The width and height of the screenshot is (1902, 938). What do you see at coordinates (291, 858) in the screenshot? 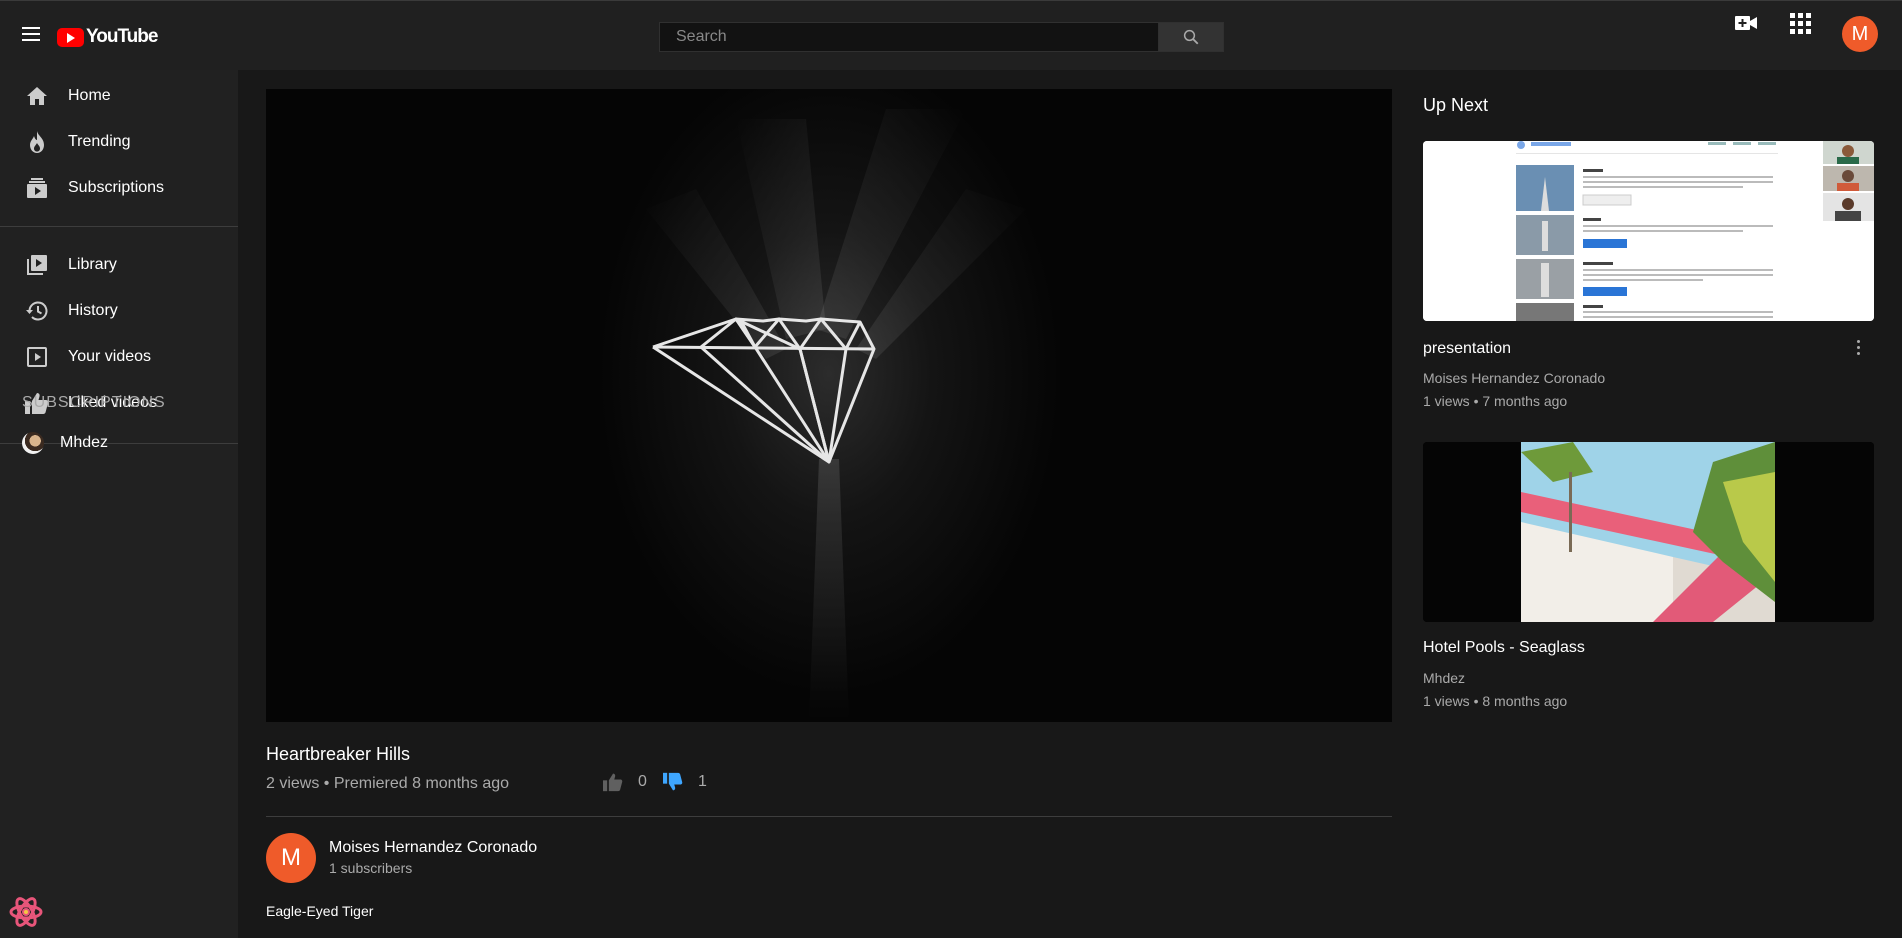
I see `owner-avatar: M` at bounding box center [291, 858].